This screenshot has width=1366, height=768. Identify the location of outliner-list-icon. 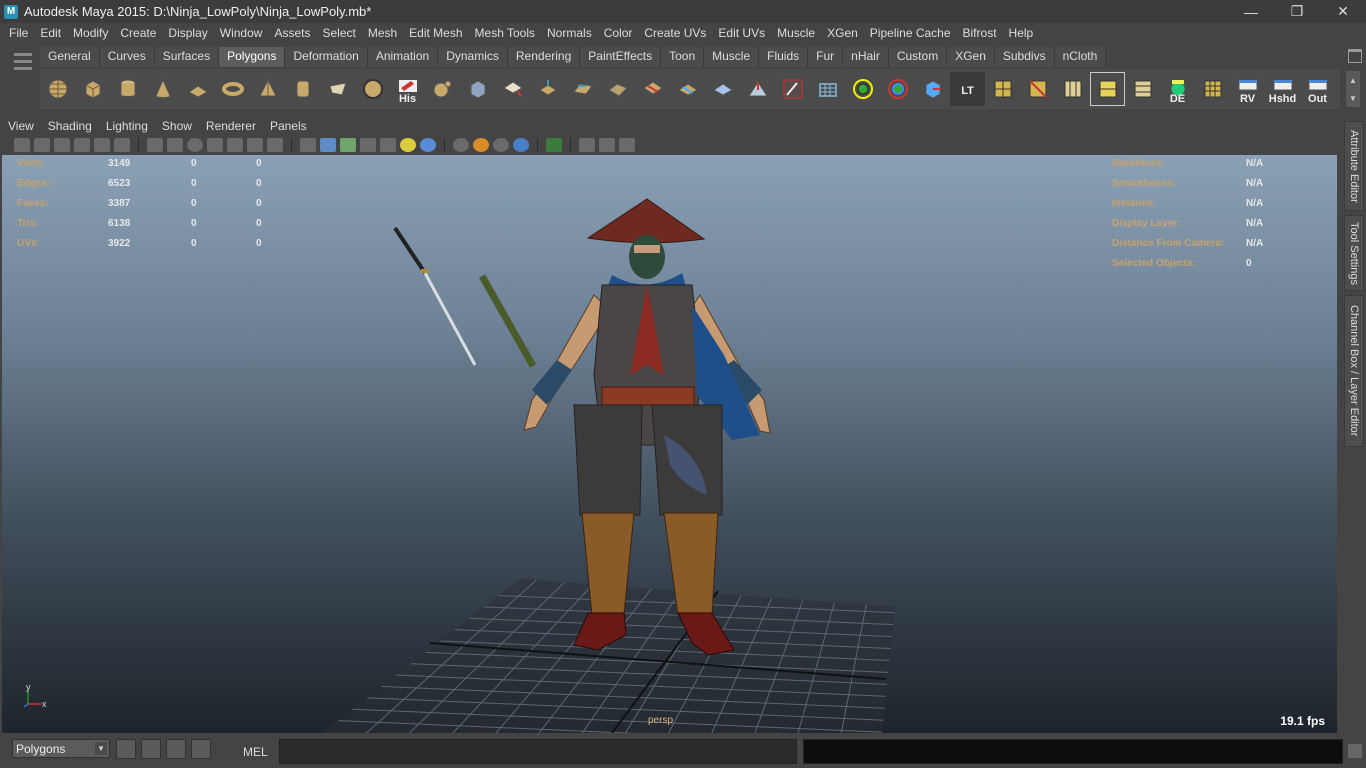
(176, 749).